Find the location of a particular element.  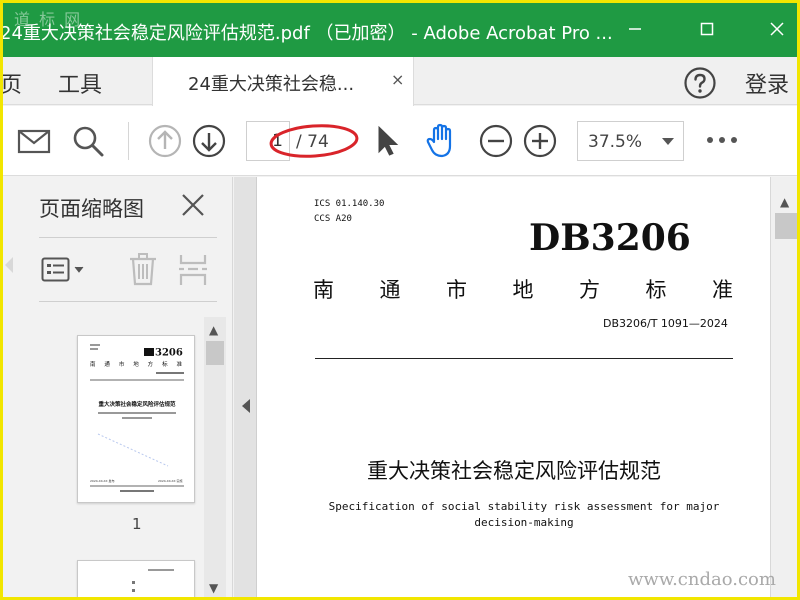

maximize-button is located at coordinates (707, 29).